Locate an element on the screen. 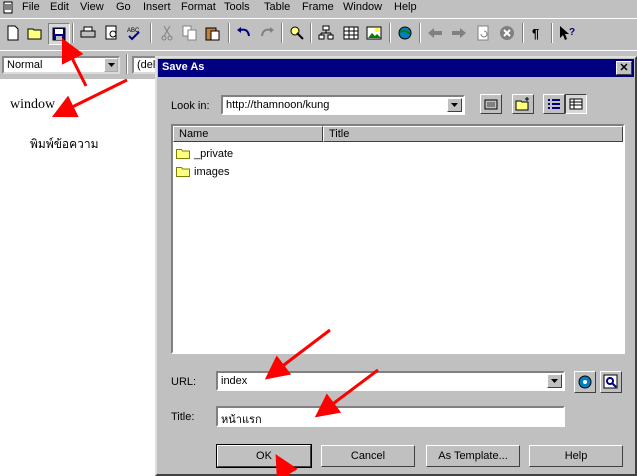 This screenshot has height=476, width=637. menu-help: Help is located at coordinates (405, 7).